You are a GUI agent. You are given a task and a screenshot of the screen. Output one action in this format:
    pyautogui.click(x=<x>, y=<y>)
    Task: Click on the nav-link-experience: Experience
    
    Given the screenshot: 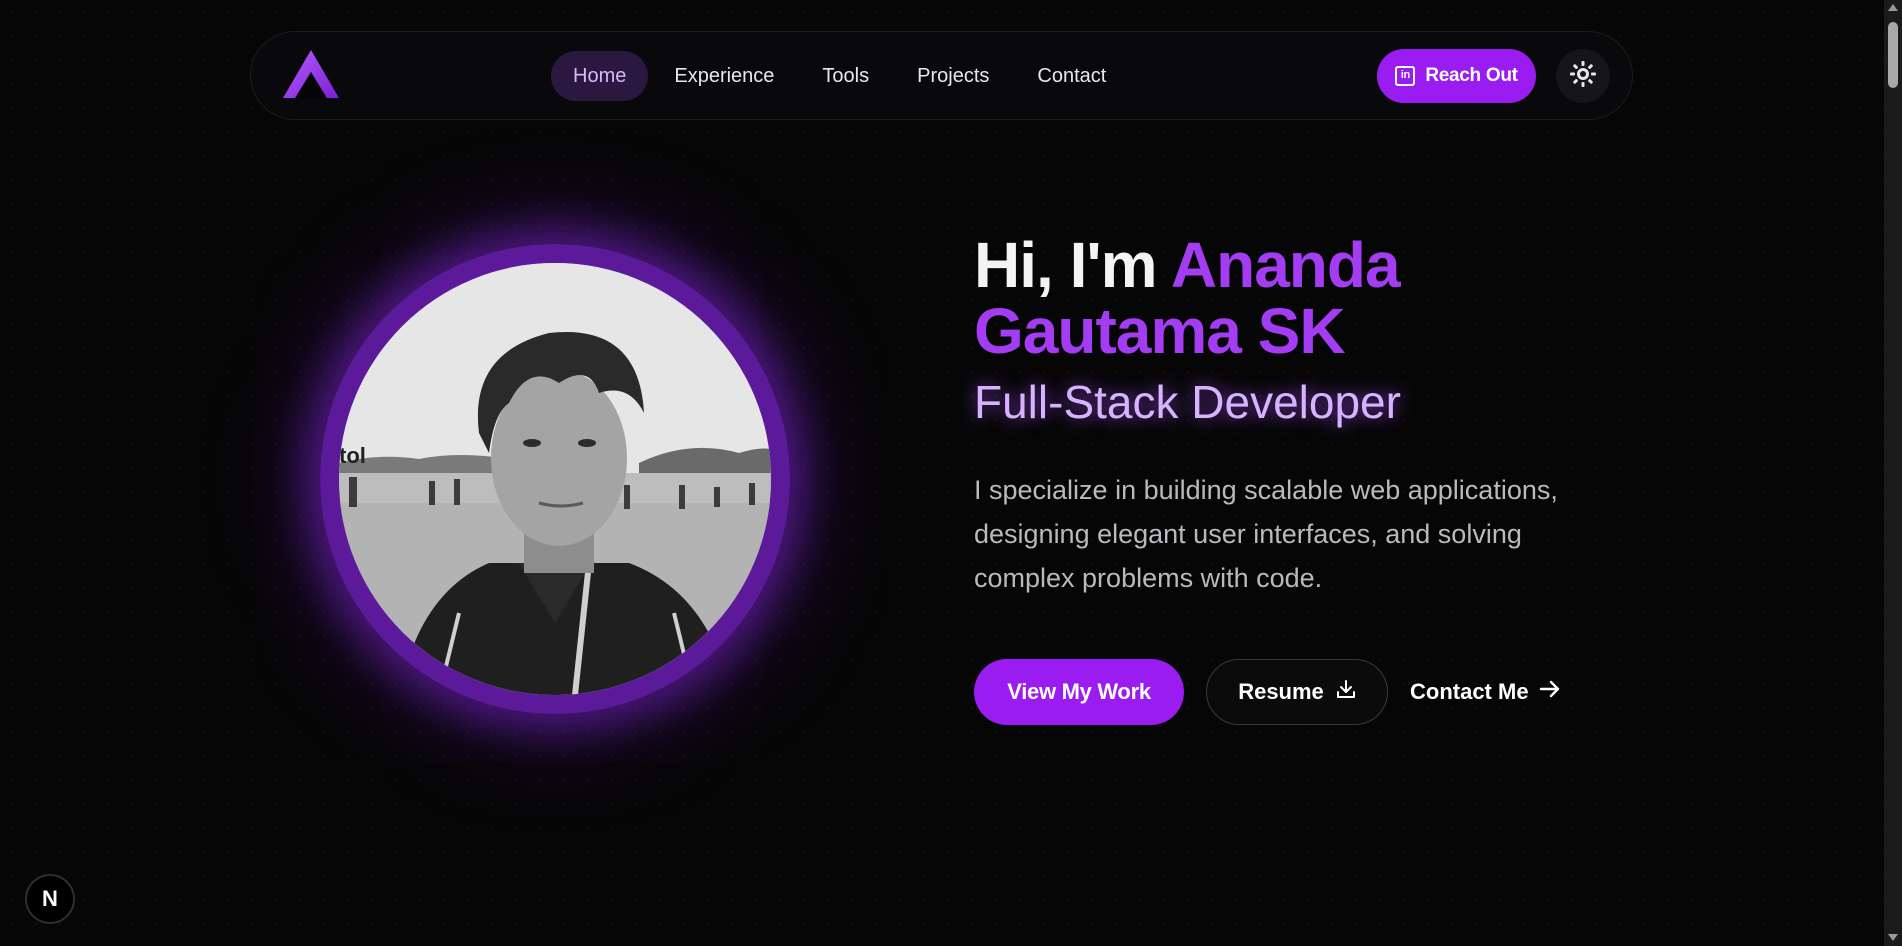 What is the action you would take?
    pyautogui.click(x=724, y=76)
    